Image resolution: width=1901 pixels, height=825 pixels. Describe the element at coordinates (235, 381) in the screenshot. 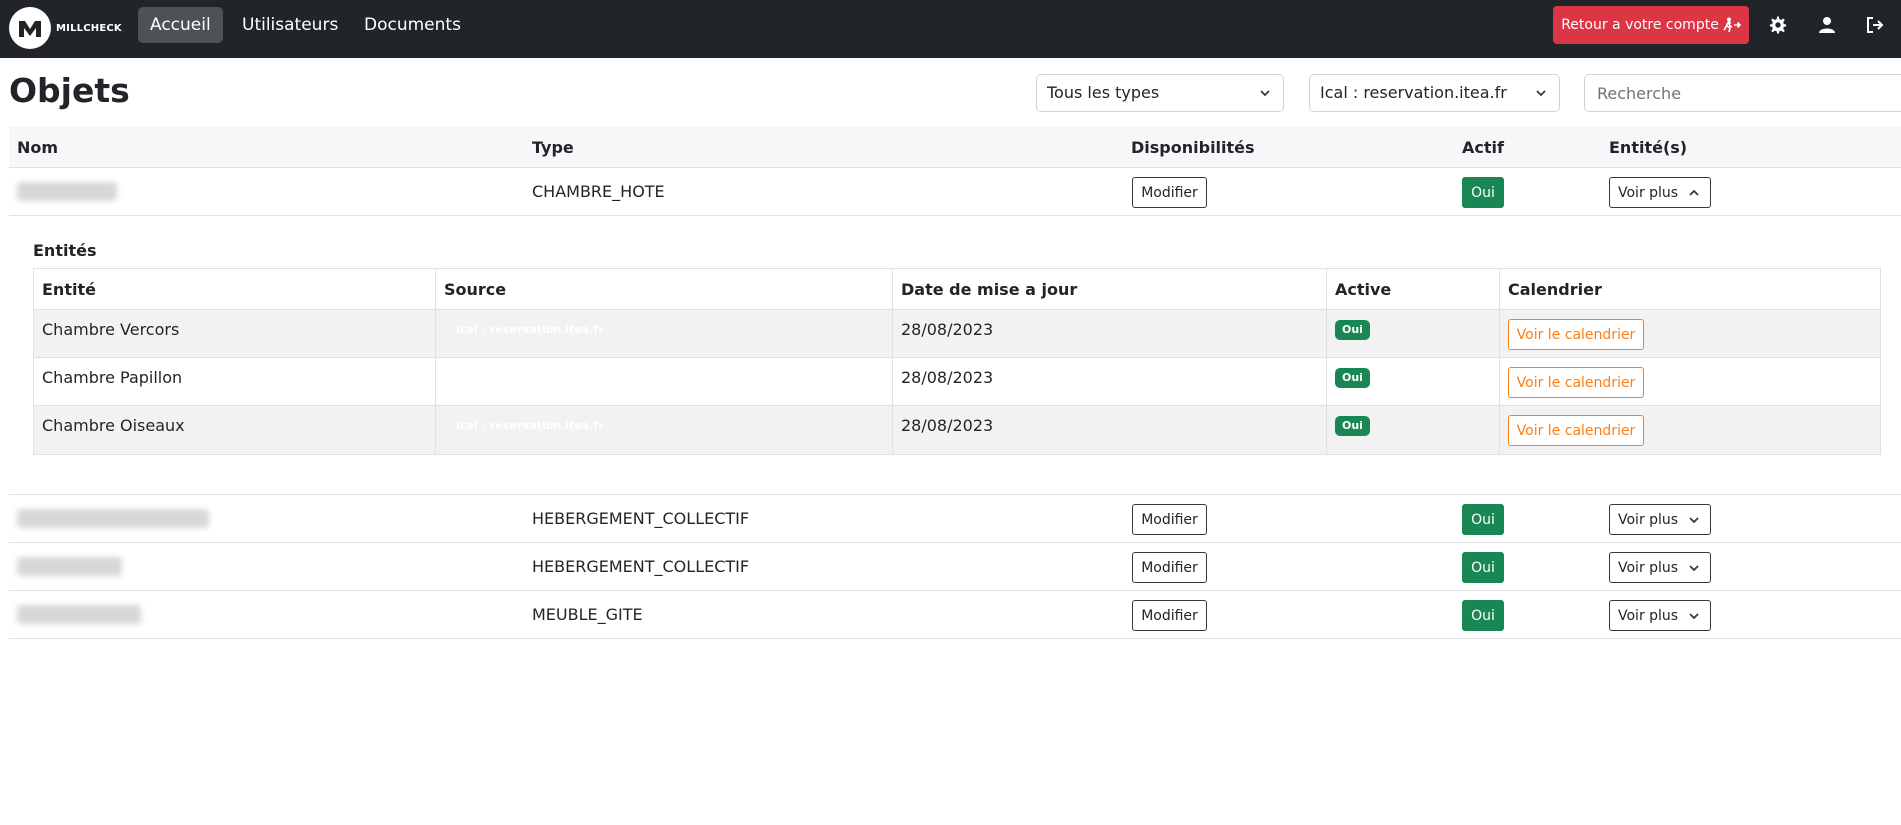

I see `entity-name: Chambre Papillon` at that location.